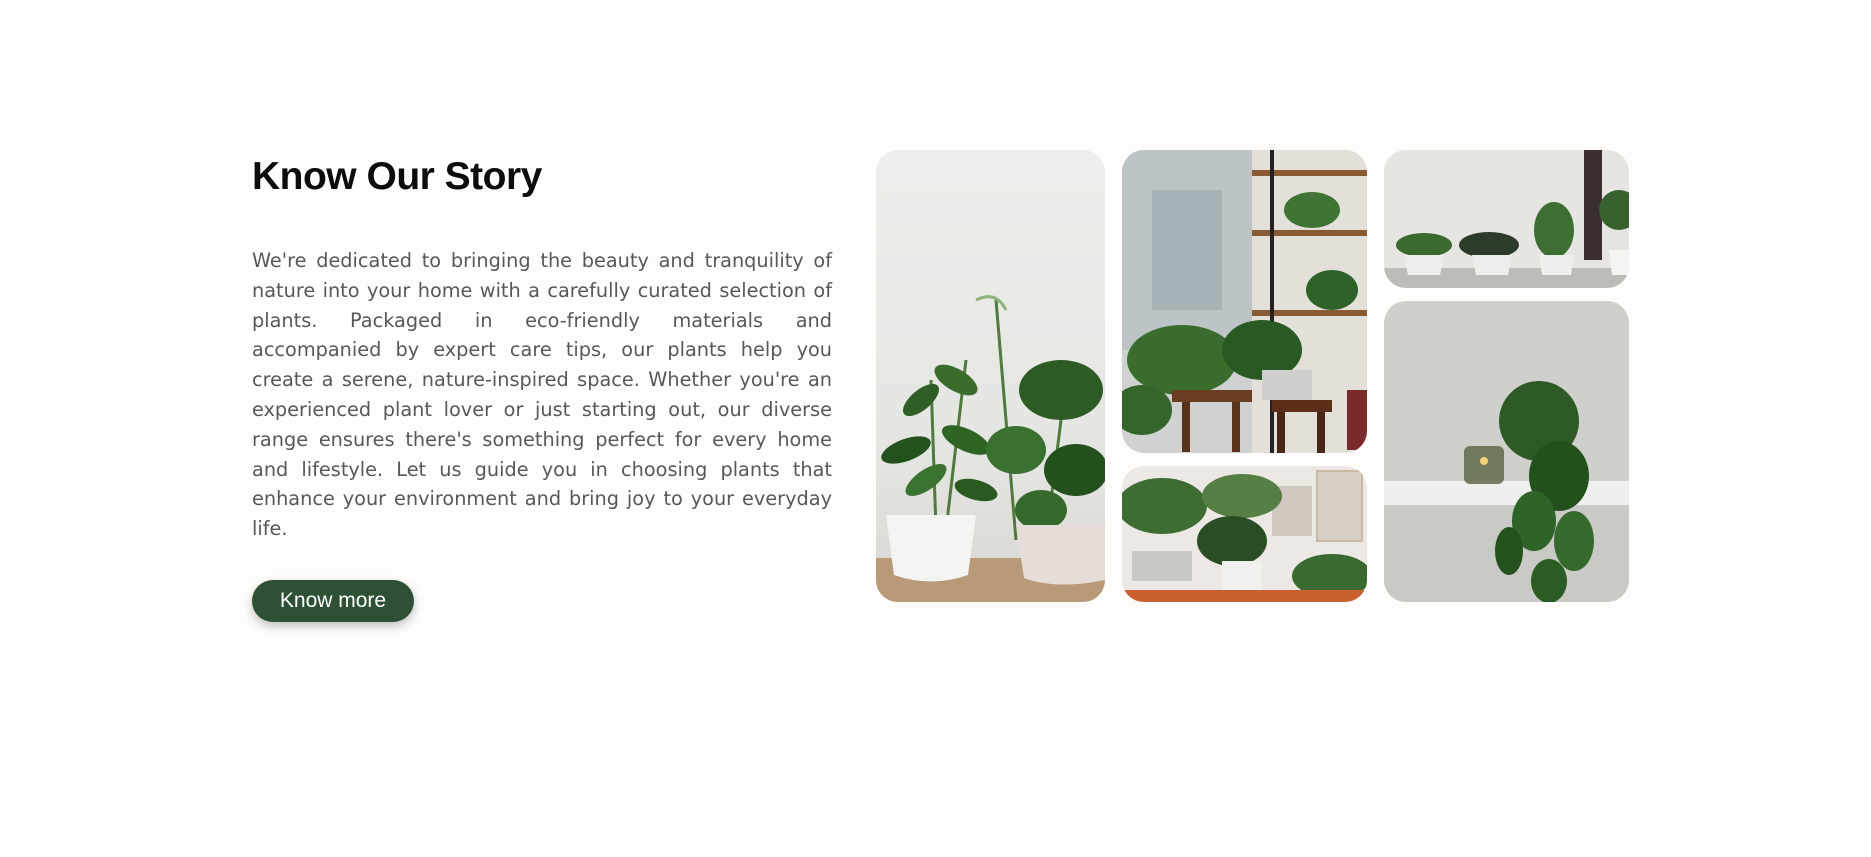 The height and width of the screenshot is (857, 1871). I want to click on plant-photo-tall, so click(990, 376).